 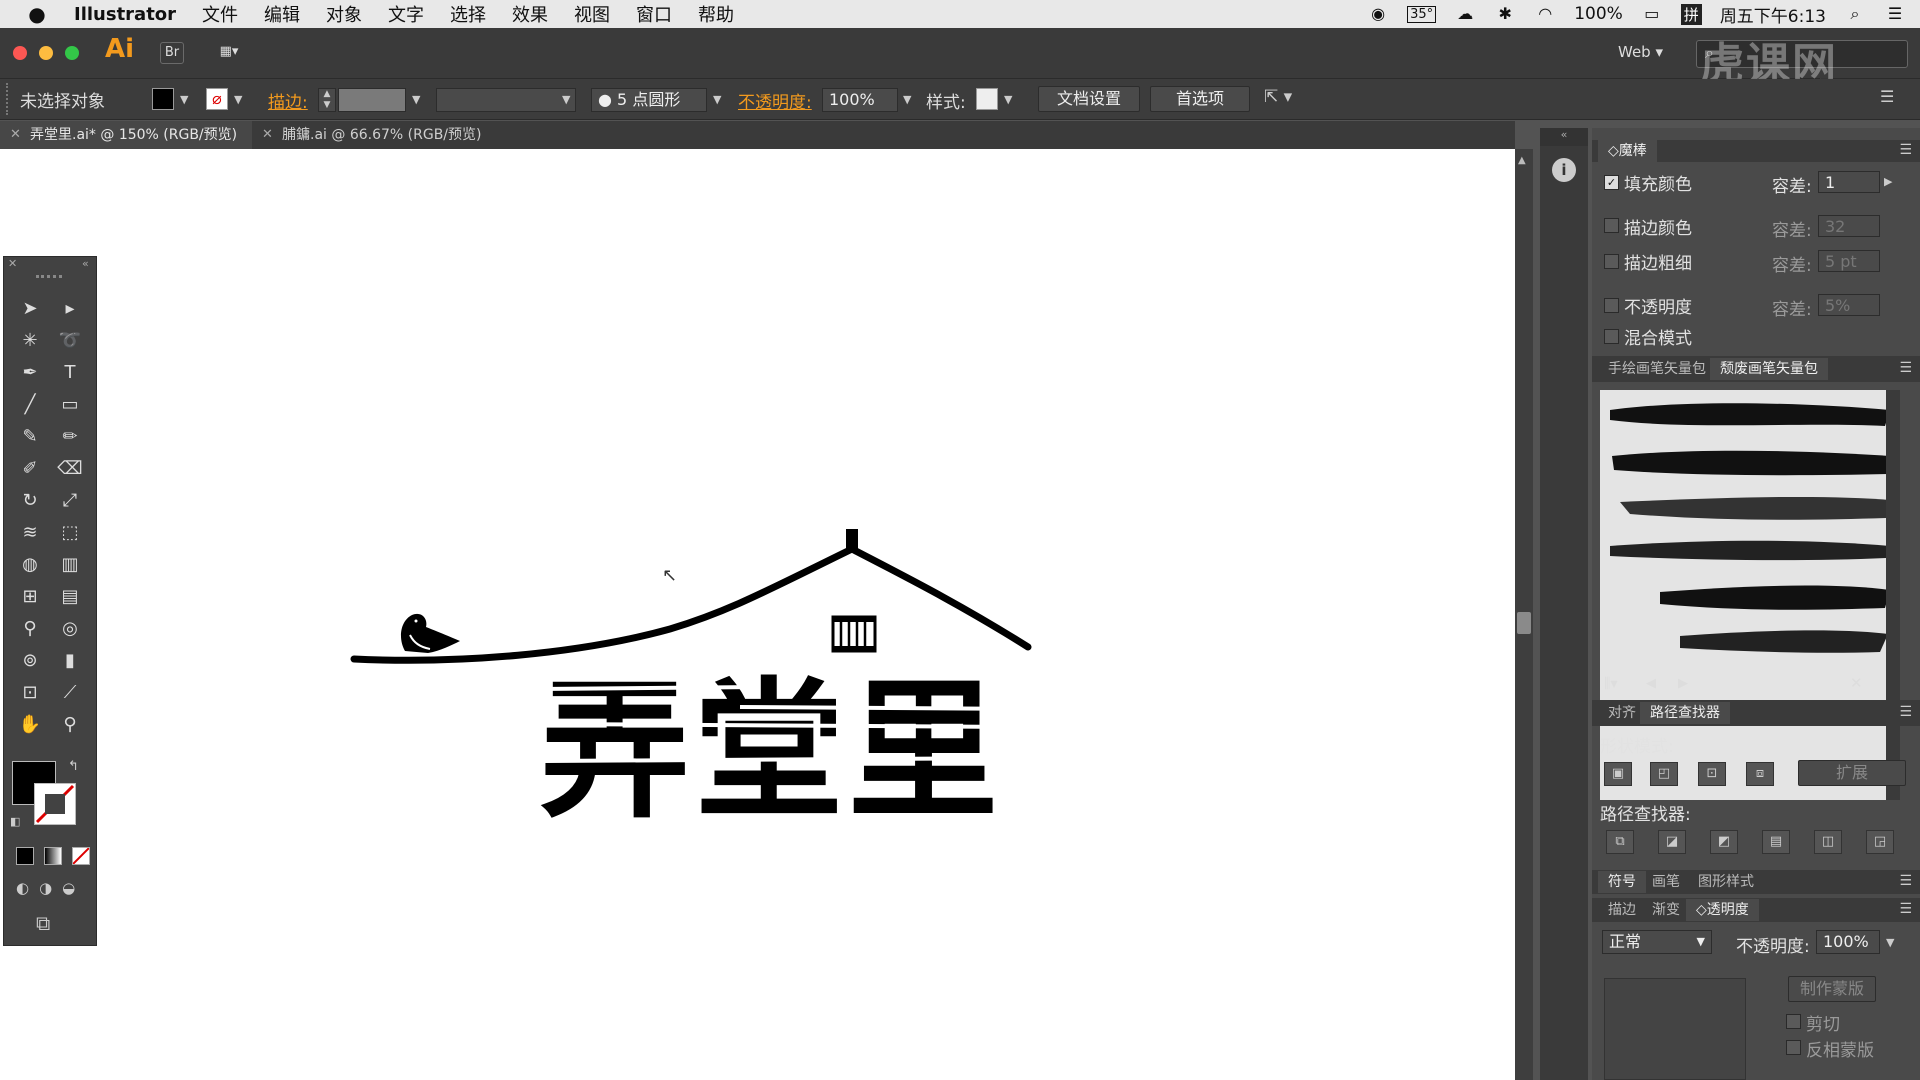 What do you see at coordinates (1760, 774) in the screenshot?
I see `exclude-icon: ⧈` at bounding box center [1760, 774].